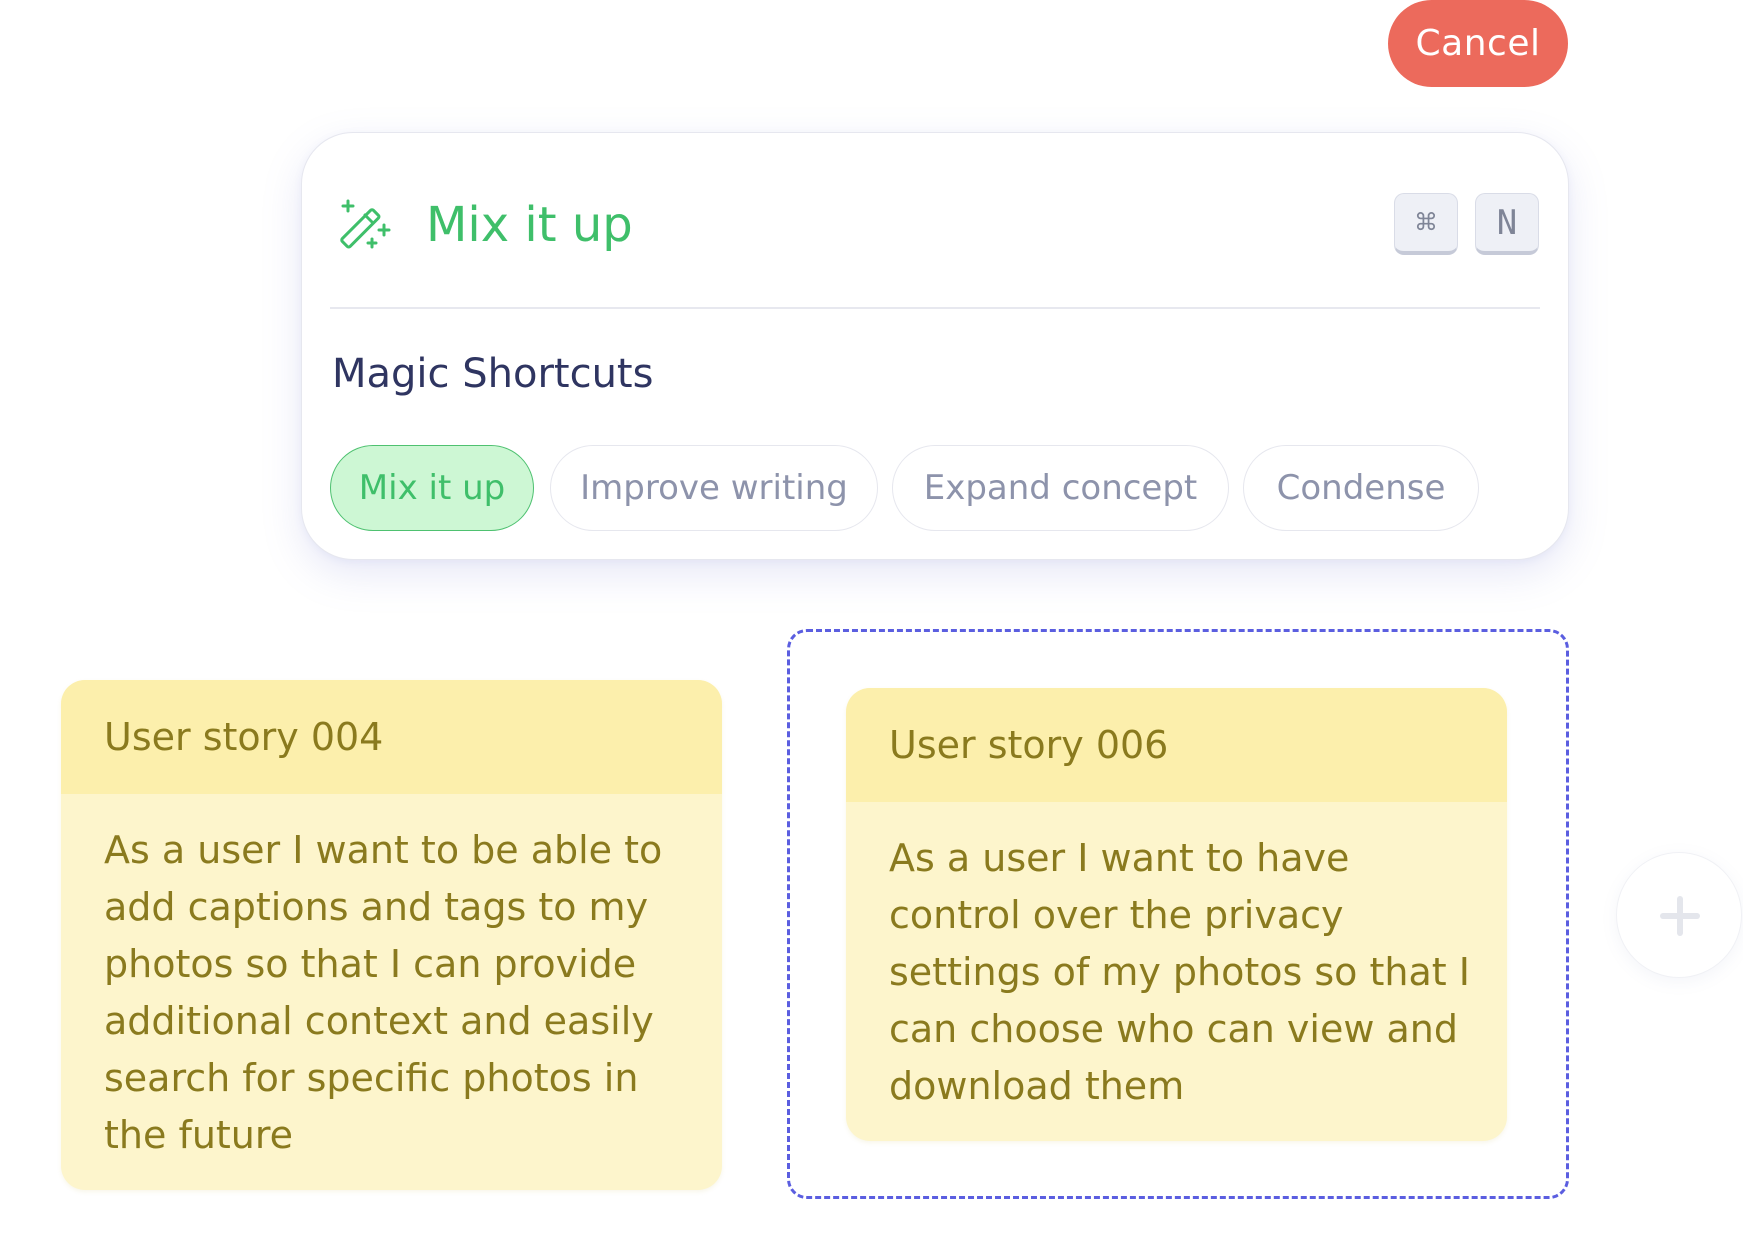 This screenshot has height=1251, width=1743. What do you see at coordinates (935, 241) in the screenshot?
I see `magic-panel-header: Mix it up ⌘ N` at bounding box center [935, 241].